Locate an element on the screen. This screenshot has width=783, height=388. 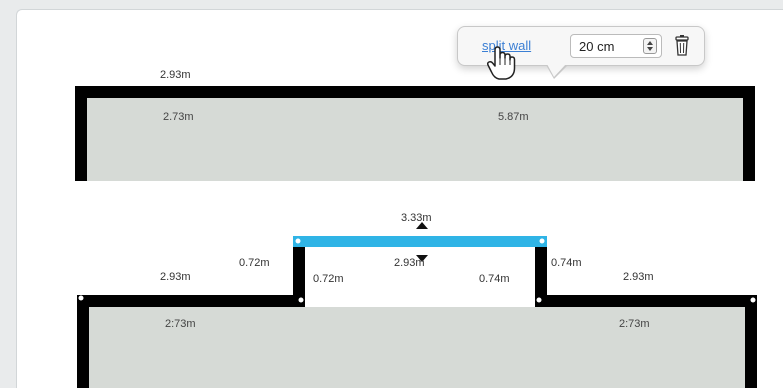
bottom-wall-left-side is located at coordinates (83, 341).